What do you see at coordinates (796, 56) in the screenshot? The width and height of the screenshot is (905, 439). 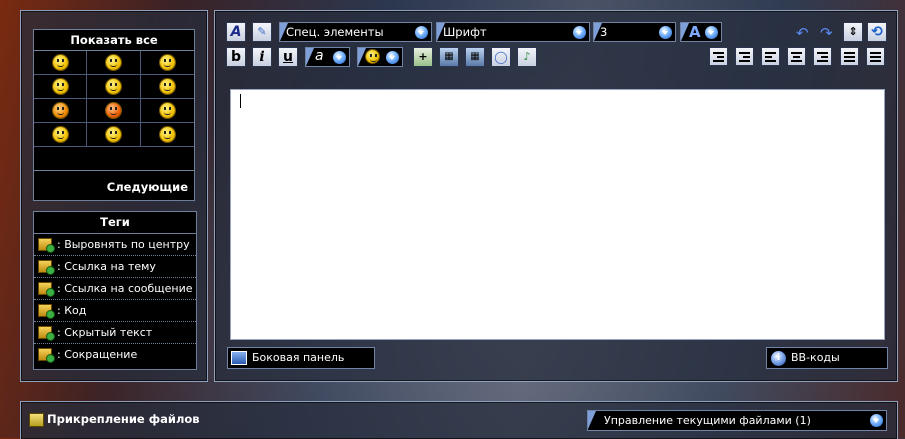 I see `align-center-button` at bounding box center [796, 56].